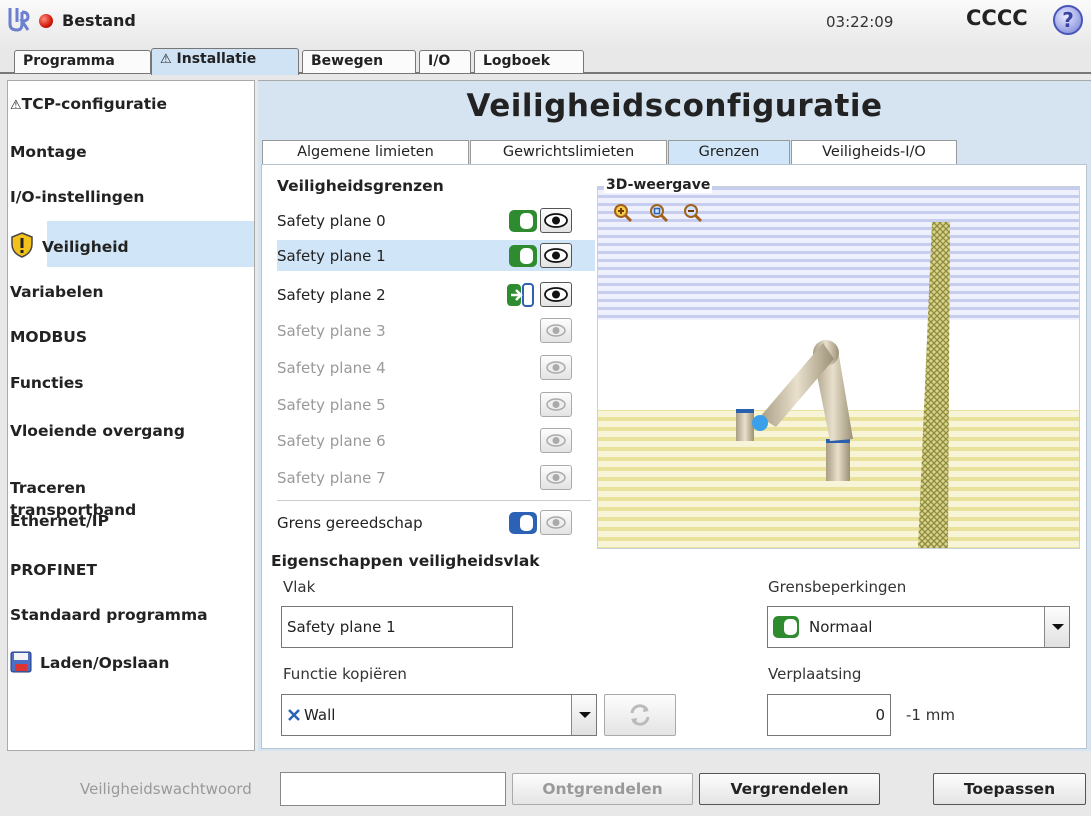  Describe the element at coordinates (131, 383) in the screenshot. I see `sidebar-item-functies: Functies` at that location.